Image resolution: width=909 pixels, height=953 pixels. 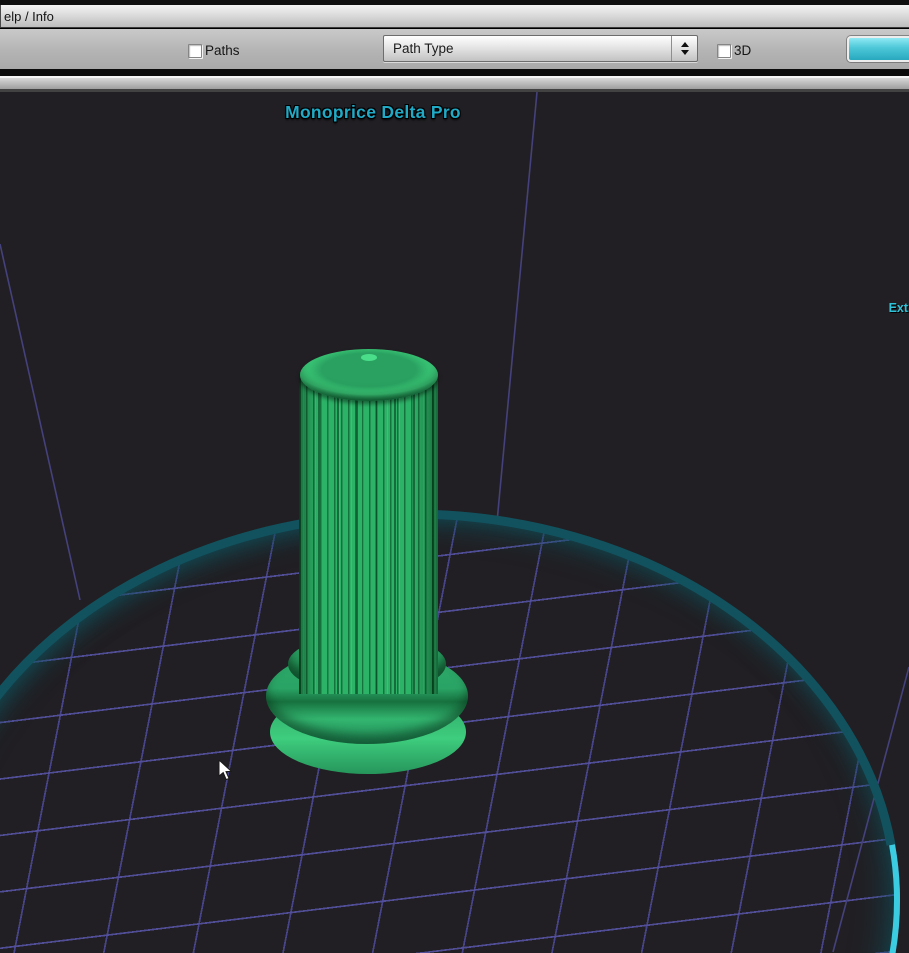 I want to click on 3d-checkbox-group: 3D, so click(x=734, y=50).